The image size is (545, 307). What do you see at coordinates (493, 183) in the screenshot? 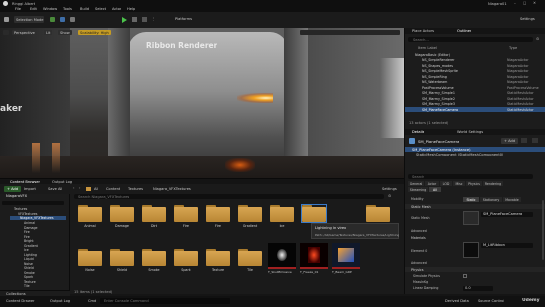
I see `filter-tab-rendering: Rendering` at bounding box center [493, 183].